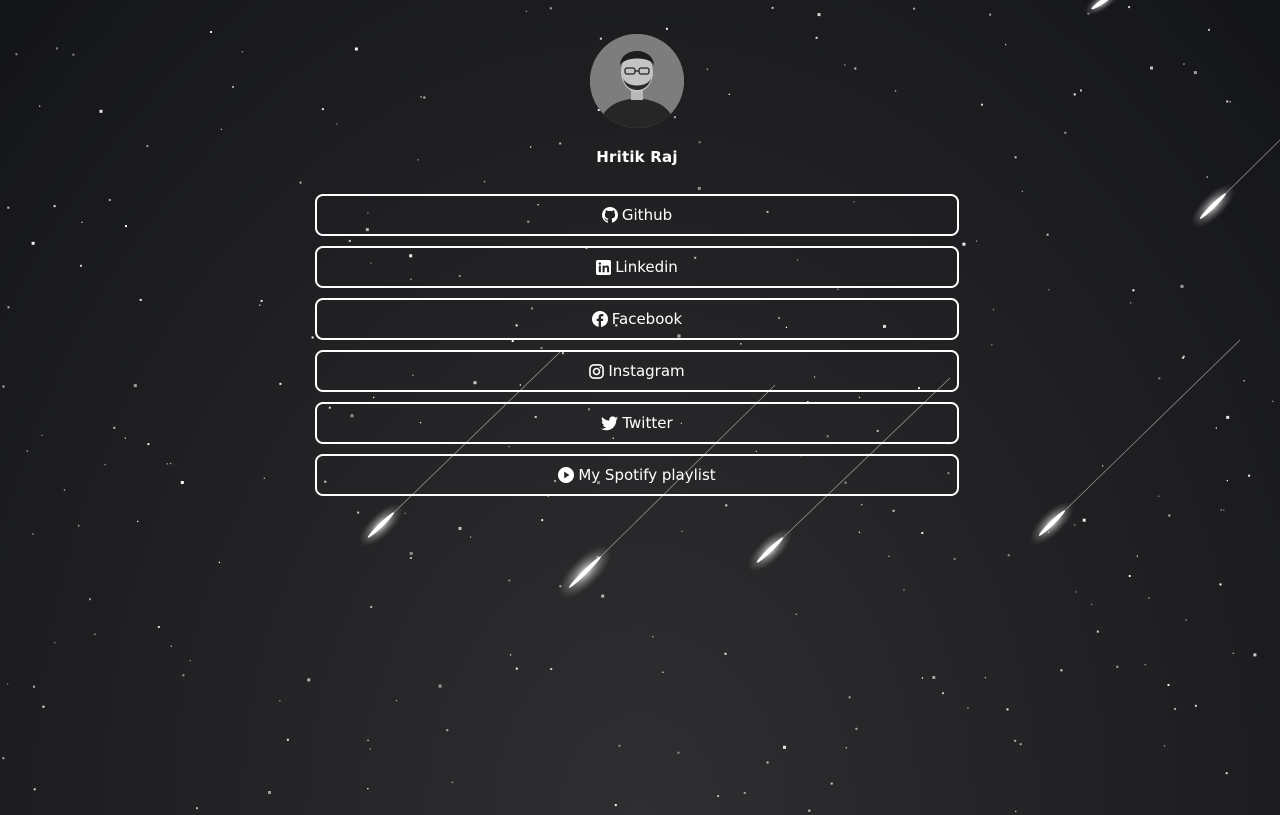 This screenshot has width=1280, height=815. What do you see at coordinates (566, 475) in the screenshot?
I see `play-circle-icon` at bounding box center [566, 475].